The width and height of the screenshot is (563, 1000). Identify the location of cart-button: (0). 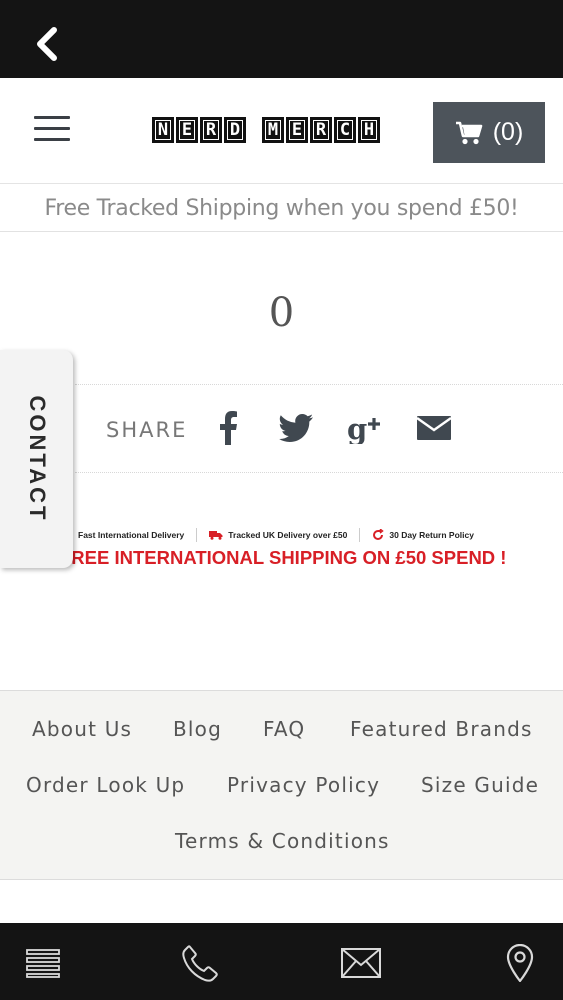
(489, 132).